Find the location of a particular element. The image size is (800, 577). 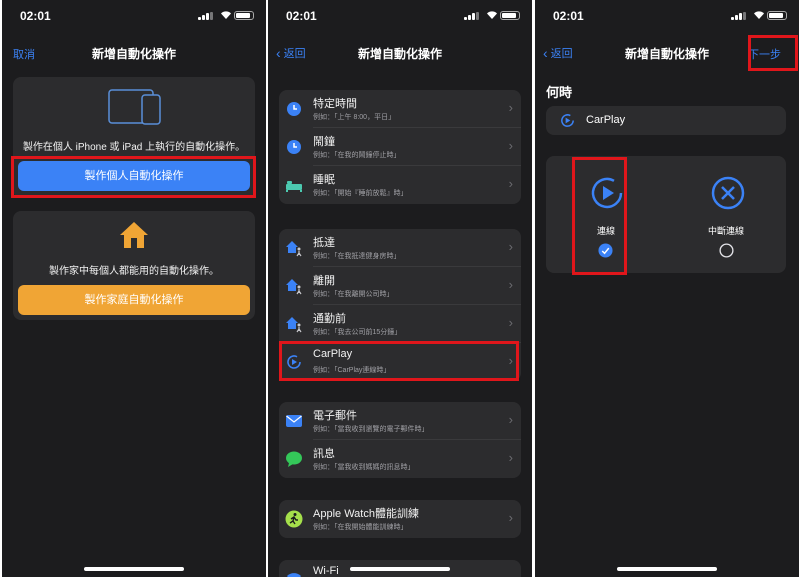

trigger-row: 睡眠 例如：「開始『睡前放鬆』時」 › is located at coordinates (403, 185).